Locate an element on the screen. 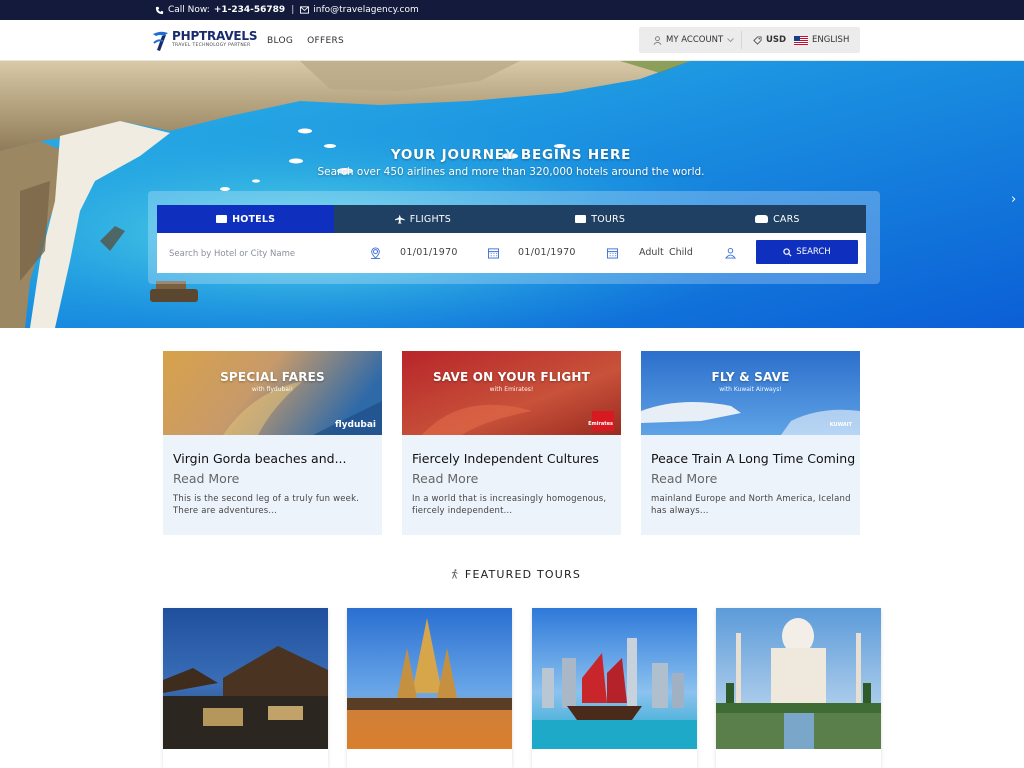 The height and width of the screenshot is (768, 1024). my-account-dropdown: MY ACCOUNT is located at coordinates (694, 40).